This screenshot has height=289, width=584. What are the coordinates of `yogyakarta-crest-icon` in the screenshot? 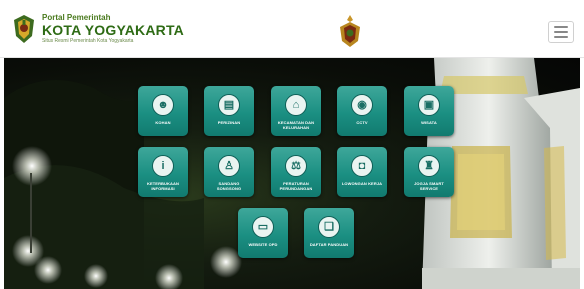 It's located at (350, 31).